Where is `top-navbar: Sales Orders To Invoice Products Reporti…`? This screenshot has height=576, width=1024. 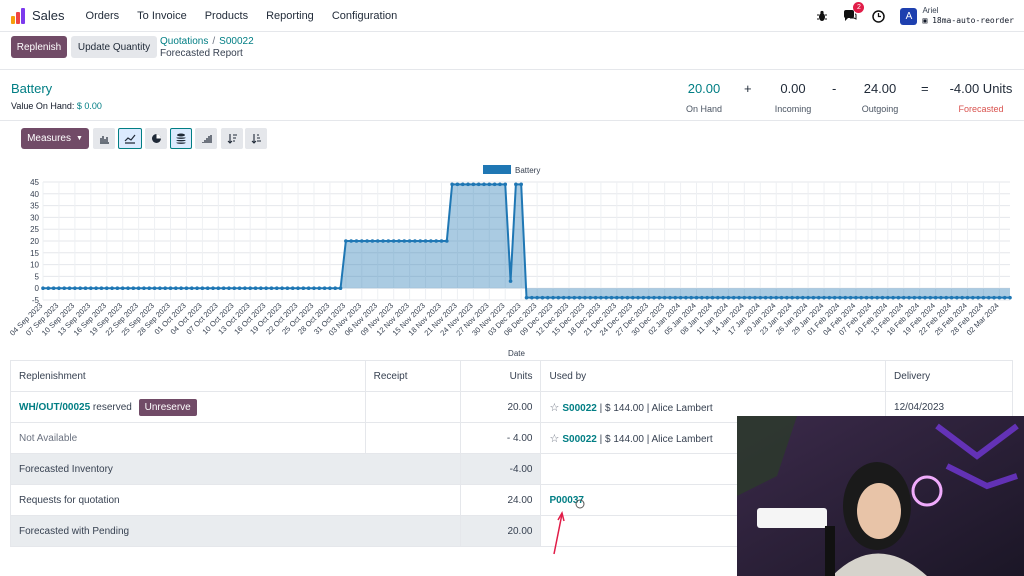 top-navbar: Sales Orders To Invoice Products Reporti… is located at coordinates (512, 16).